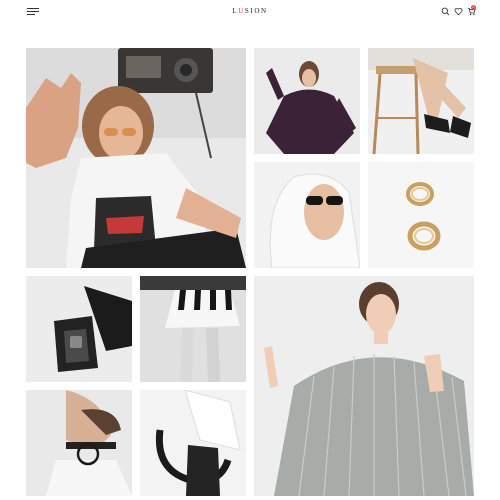 This screenshot has width=500, height=500. I want to click on brand-logo: LUSION, so click(250, 11).